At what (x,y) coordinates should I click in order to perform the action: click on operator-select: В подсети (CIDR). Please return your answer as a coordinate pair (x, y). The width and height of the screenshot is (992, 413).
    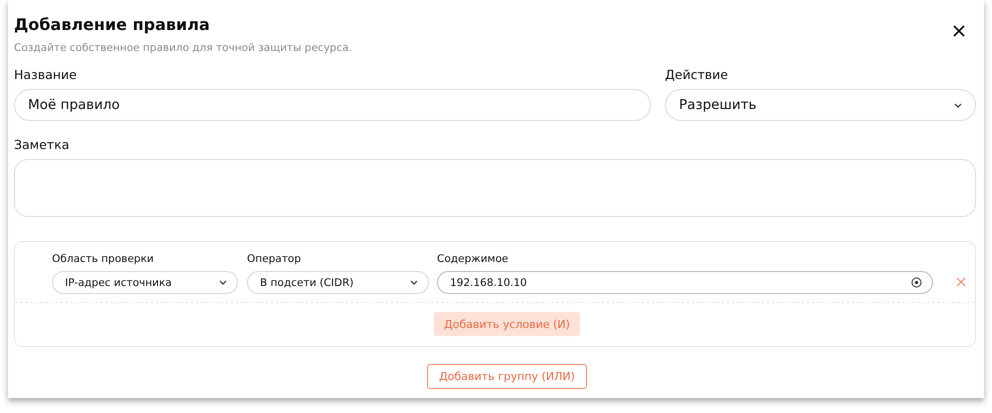
    Looking at the image, I should click on (338, 282).